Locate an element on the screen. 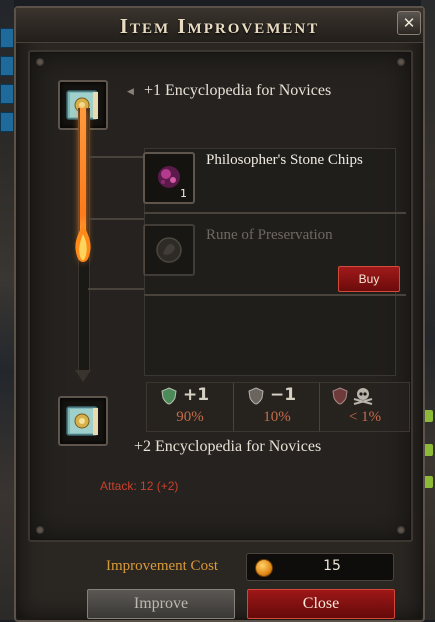  gold-coin-icon is located at coordinates (264, 568).